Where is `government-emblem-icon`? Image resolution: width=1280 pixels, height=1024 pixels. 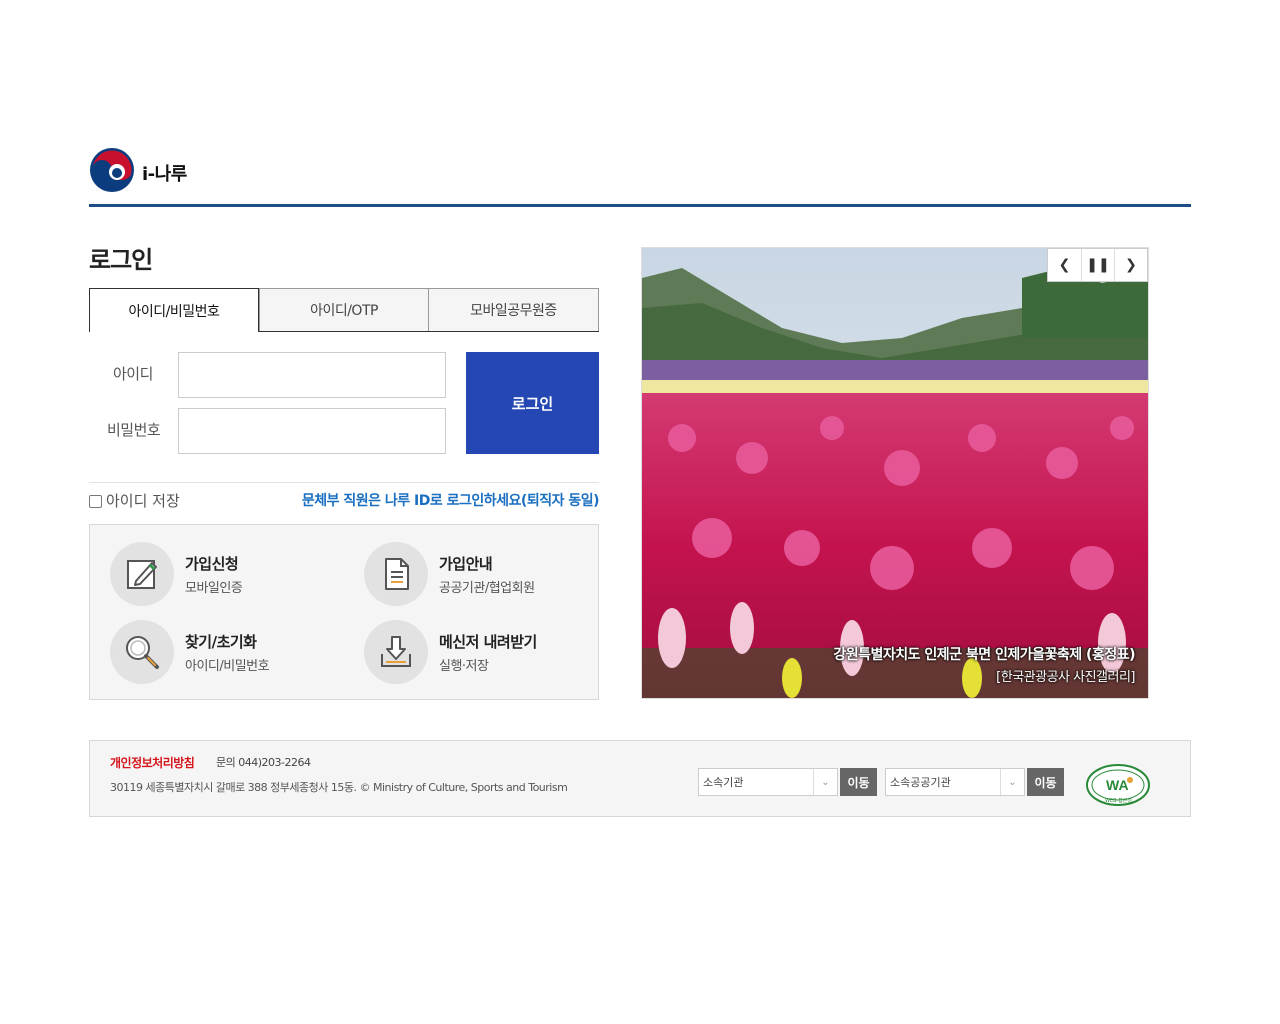 government-emblem-icon is located at coordinates (112, 170).